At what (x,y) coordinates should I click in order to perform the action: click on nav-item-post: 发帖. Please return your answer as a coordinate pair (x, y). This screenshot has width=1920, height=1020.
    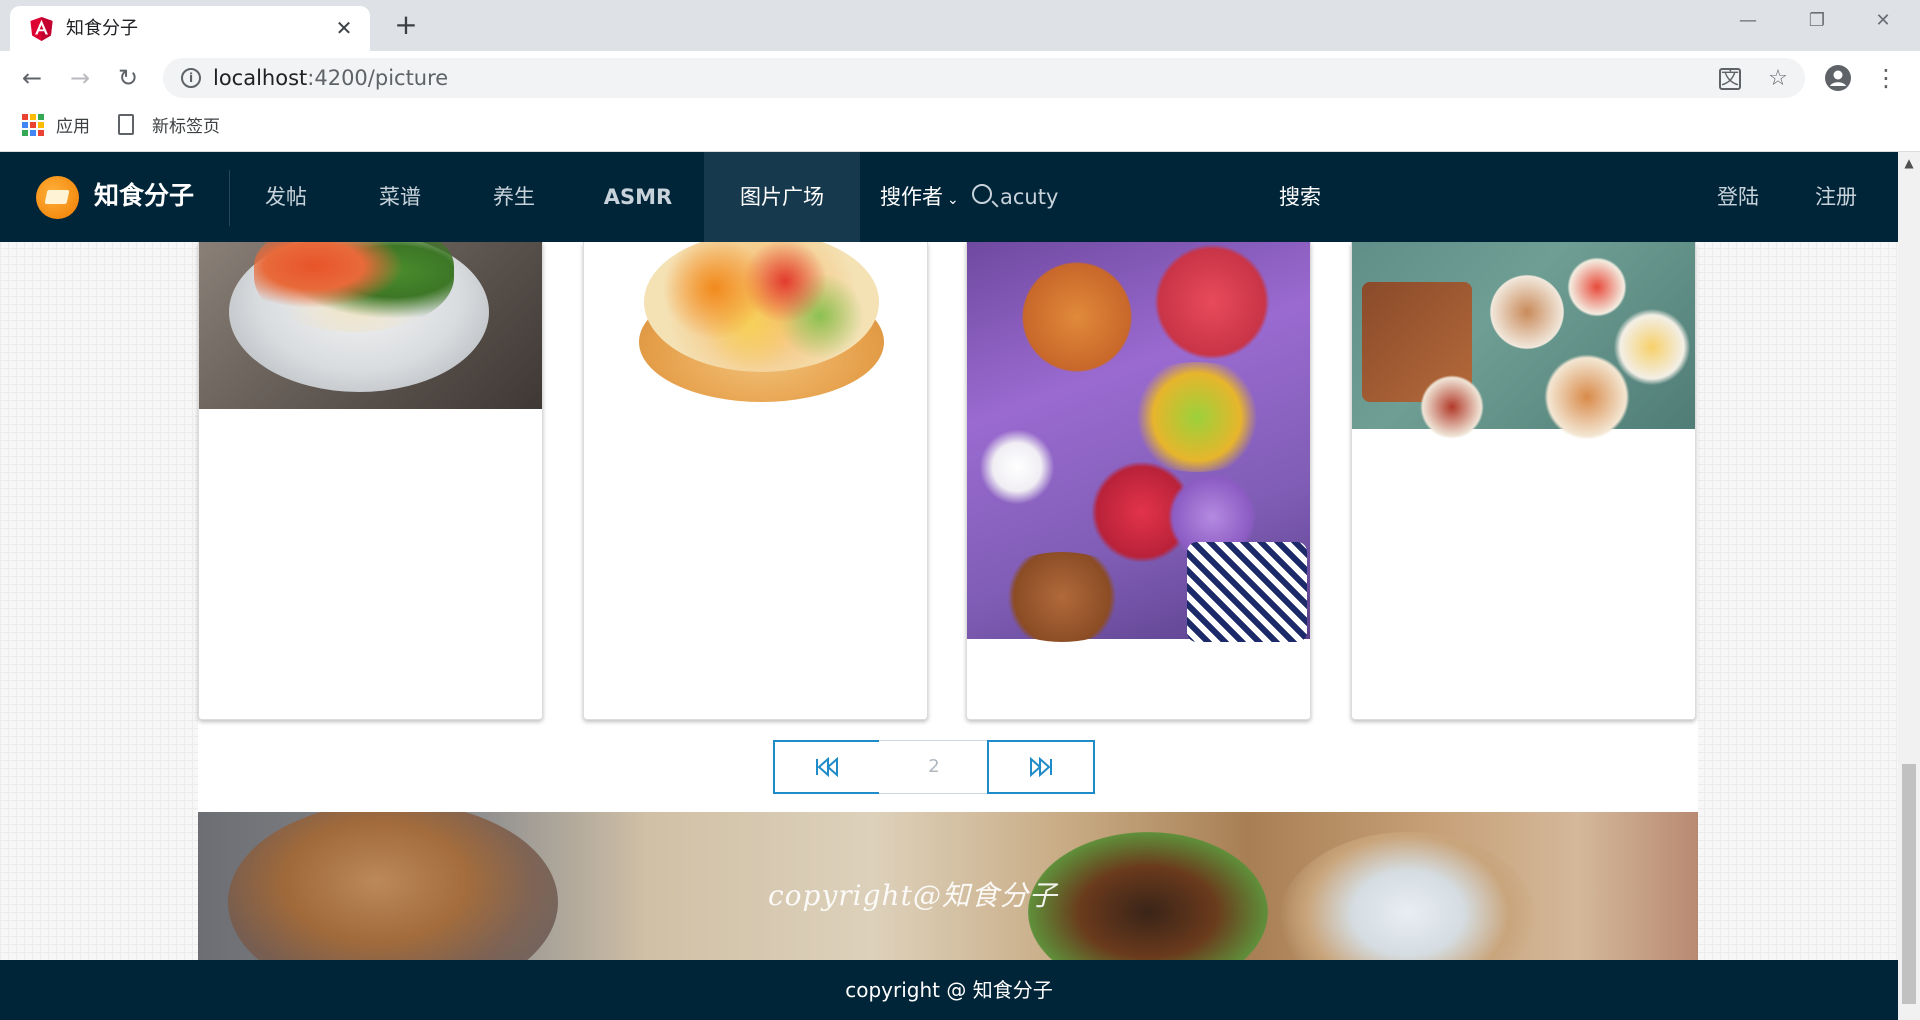
    Looking at the image, I should click on (286, 197).